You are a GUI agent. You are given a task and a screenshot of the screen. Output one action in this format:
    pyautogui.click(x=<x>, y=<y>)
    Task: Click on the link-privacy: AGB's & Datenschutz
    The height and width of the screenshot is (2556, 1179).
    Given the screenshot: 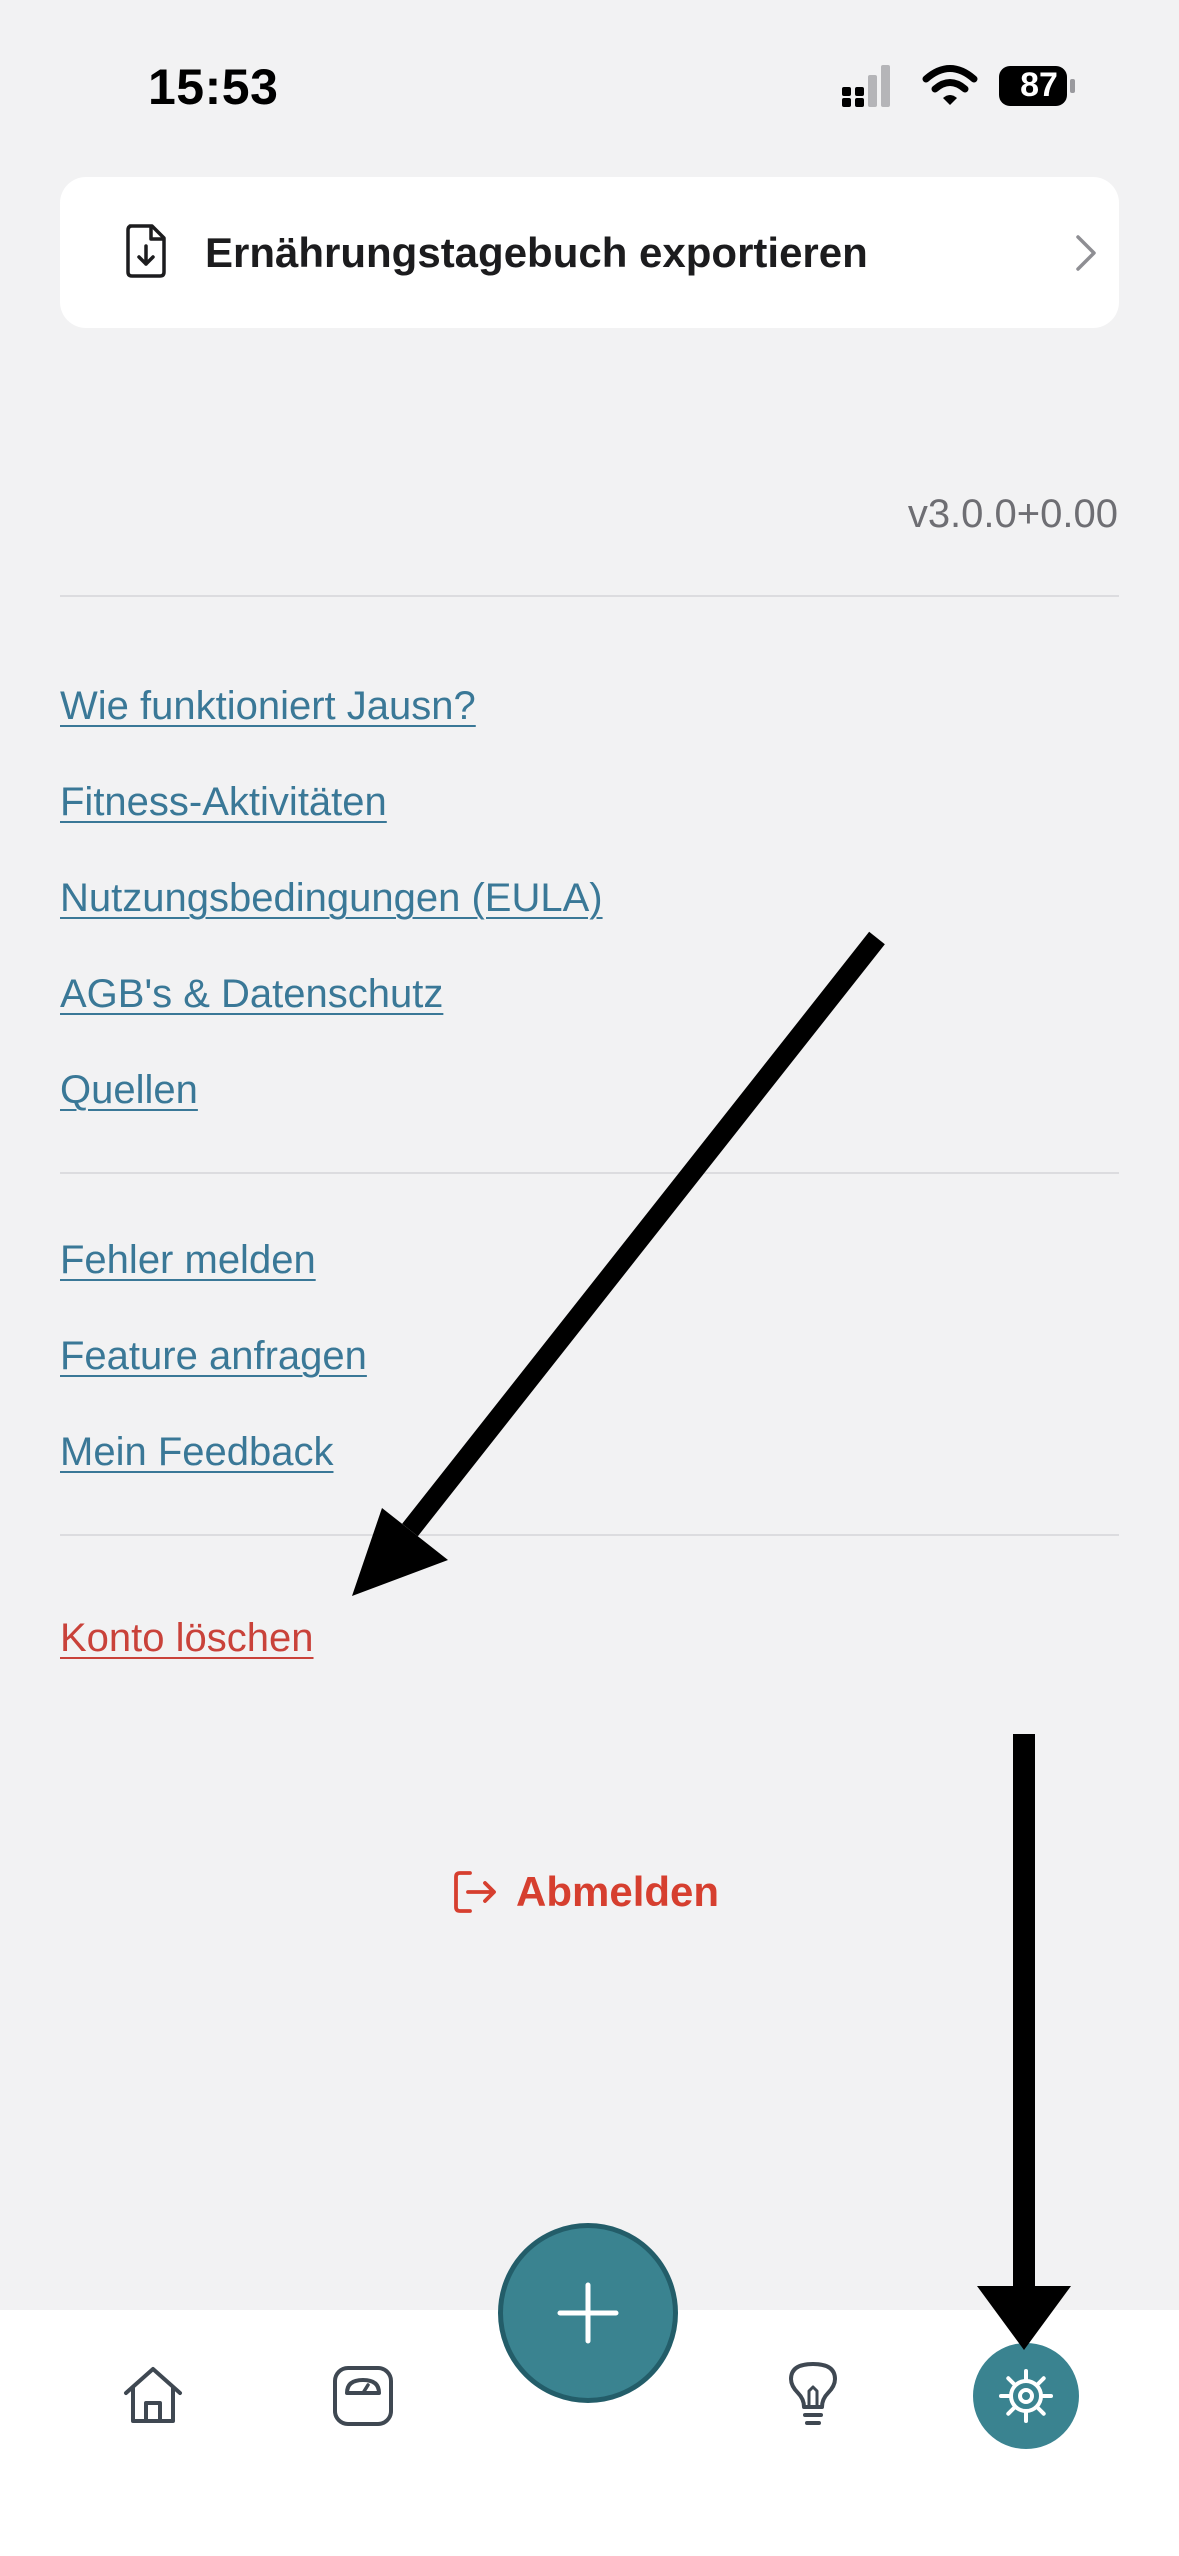 What is the action you would take?
    pyautogui.click(x=251, y=994)
    